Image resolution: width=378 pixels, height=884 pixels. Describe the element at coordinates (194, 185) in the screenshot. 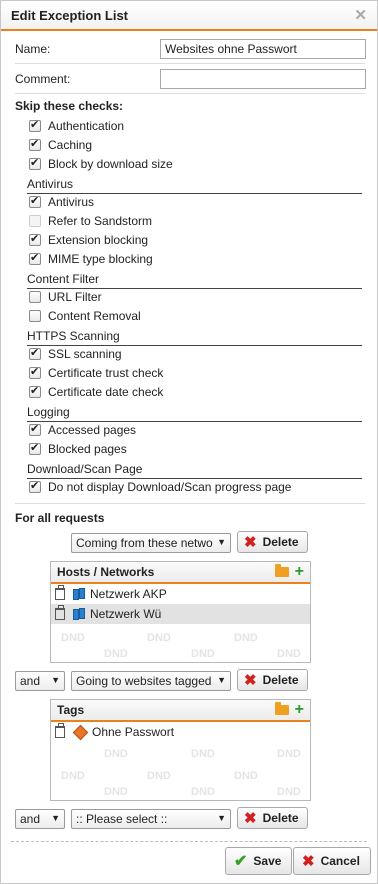

I see `section-antivirus: Antivirus` at that location.